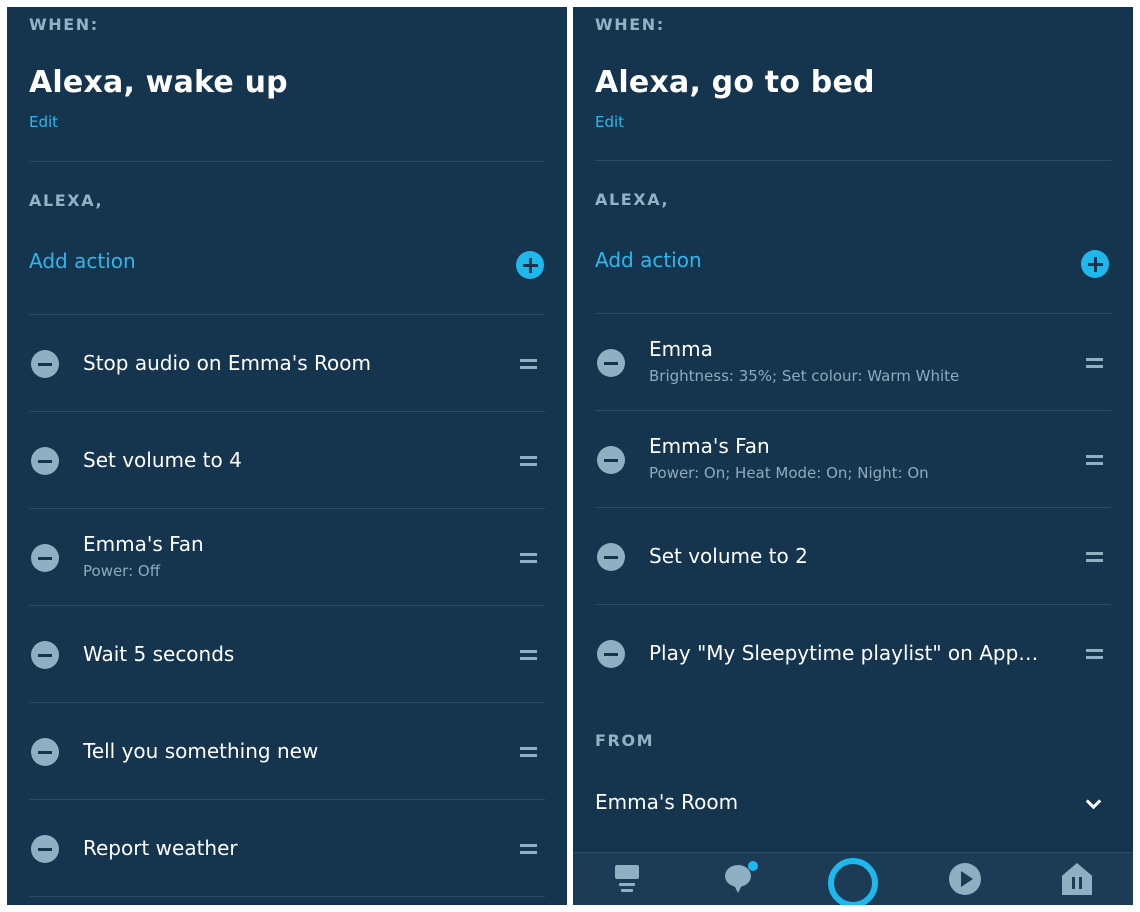 This screenshot has width=1140, height=912. I want to click on routine-title: Alexa, wake up, so click(158, 82).